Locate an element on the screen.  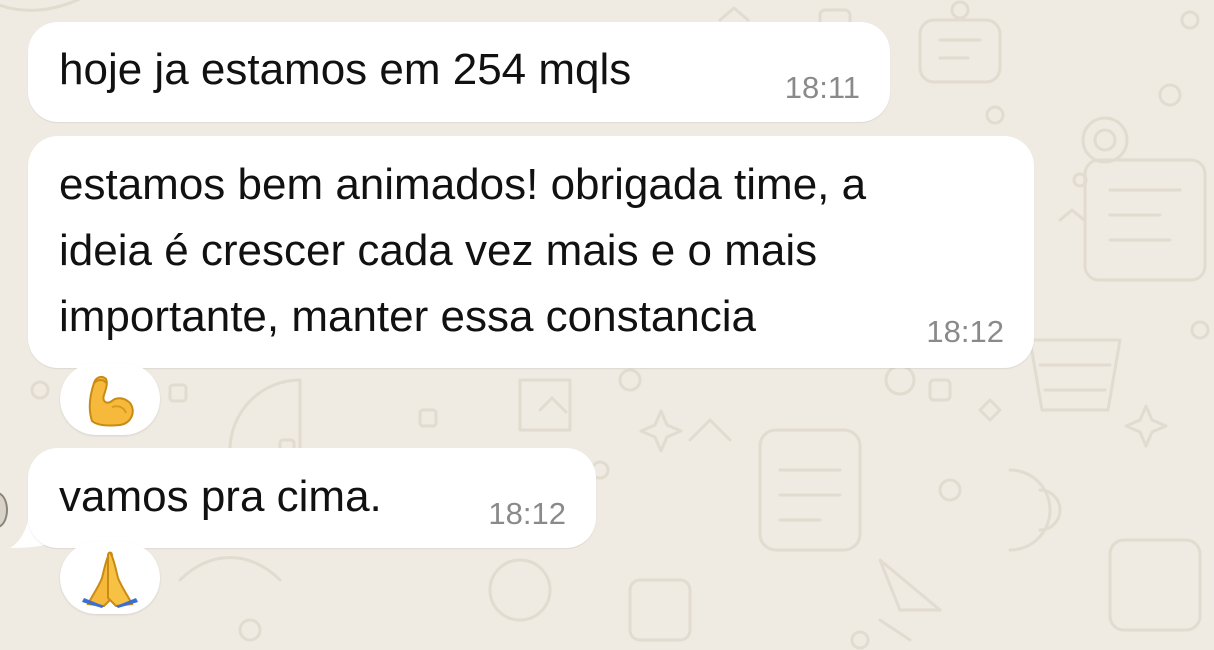
message-timestamp: 18:11 is located at coordinates (822, 87).